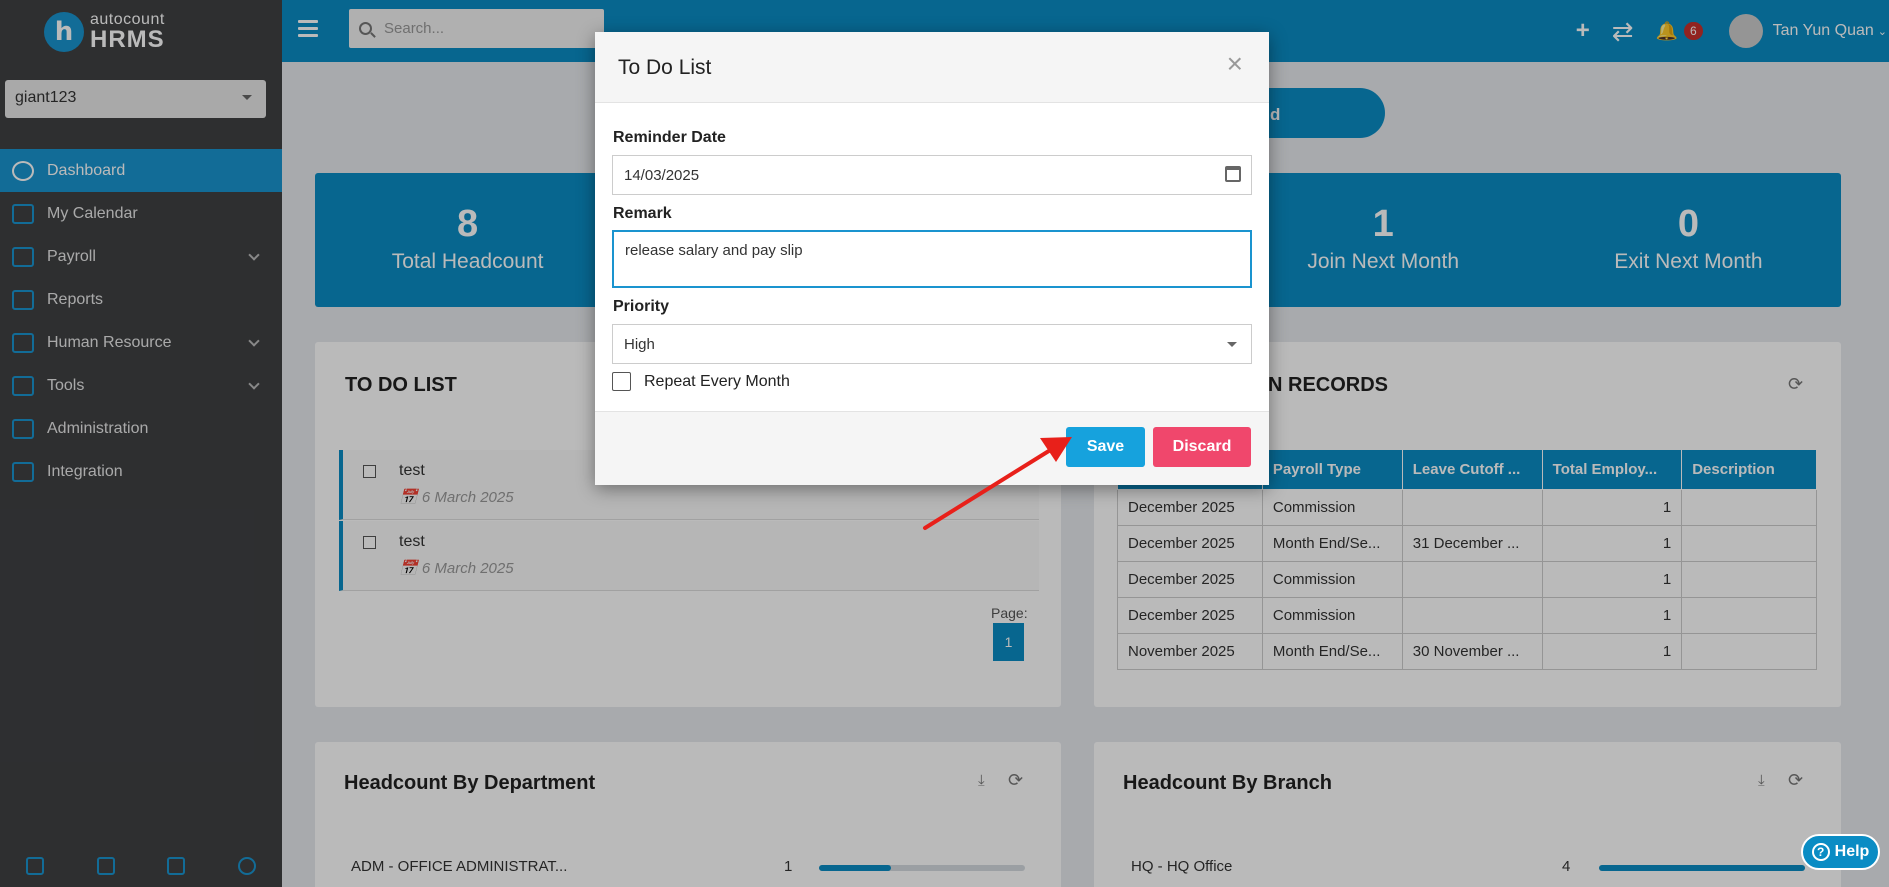 The image size is (1889, 887). What do you see at coordinates (1820, 852) in the screenshot?
I see `question-icon: ?` at bounding box center [1820, 852].